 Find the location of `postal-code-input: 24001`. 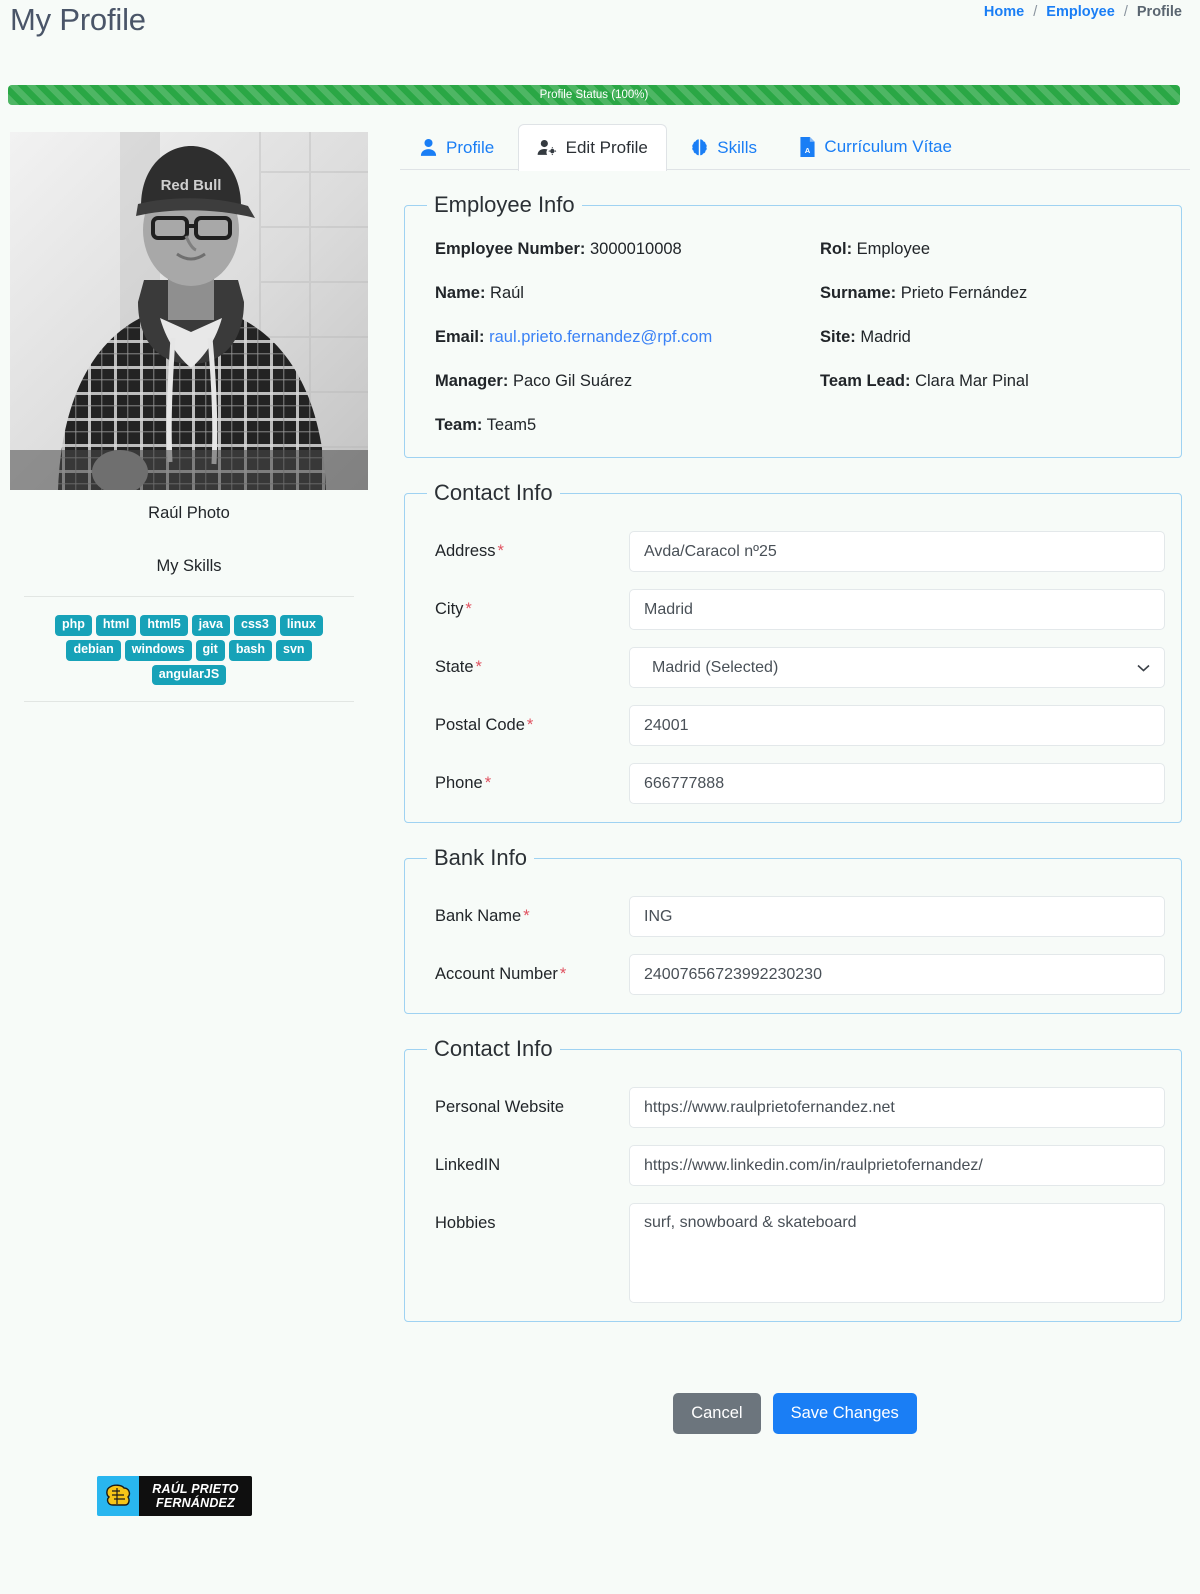

postal-code-input: 24001 is located at coordinates (897, 725).